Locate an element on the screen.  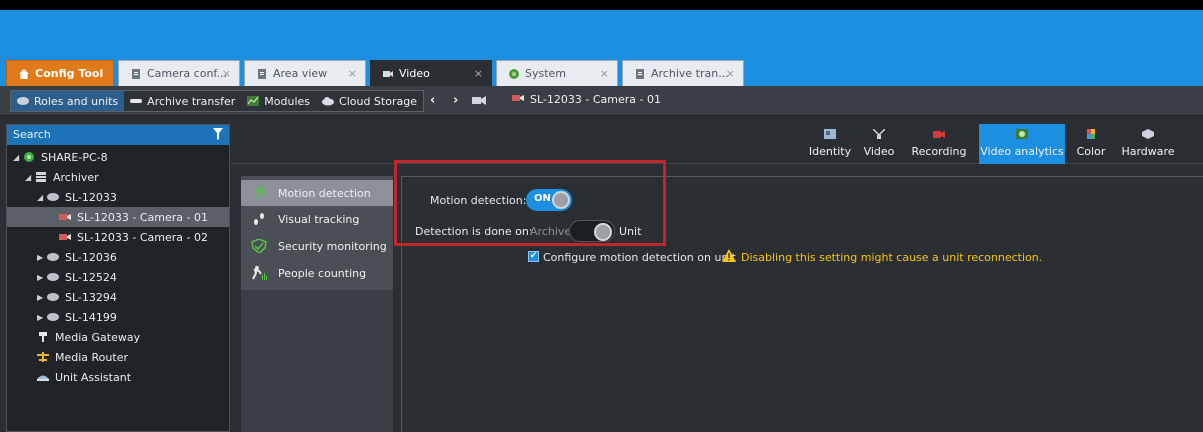
tree-node-label: Media Gateway is located at coordinates (98, 337).